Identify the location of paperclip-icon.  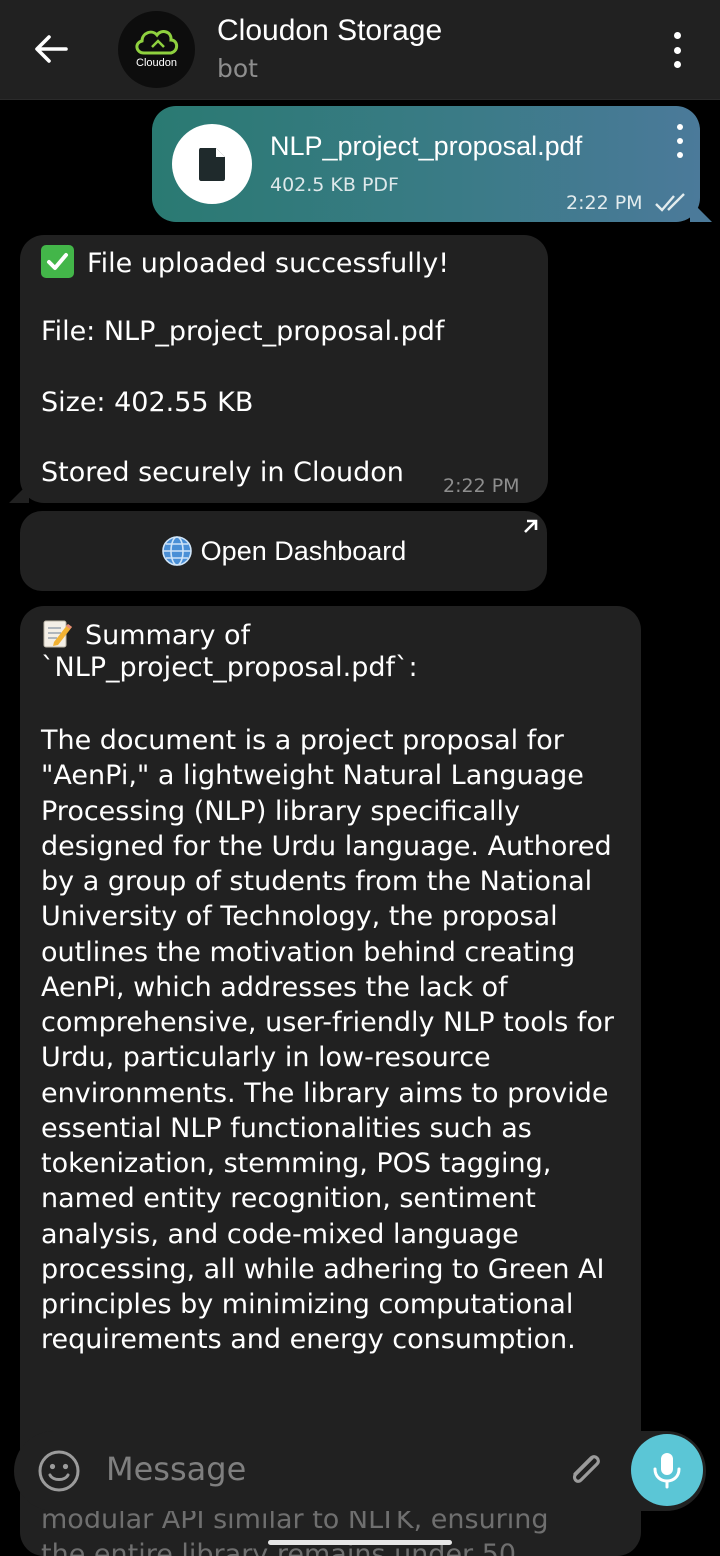
(586, 1470).